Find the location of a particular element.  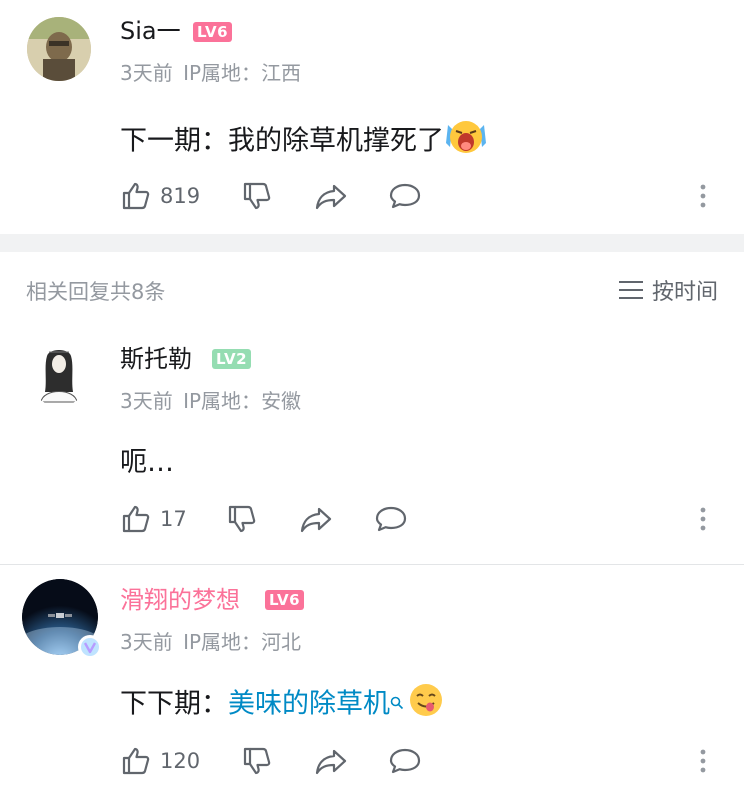

like-count: 17 is located at coordinates (173, 519).